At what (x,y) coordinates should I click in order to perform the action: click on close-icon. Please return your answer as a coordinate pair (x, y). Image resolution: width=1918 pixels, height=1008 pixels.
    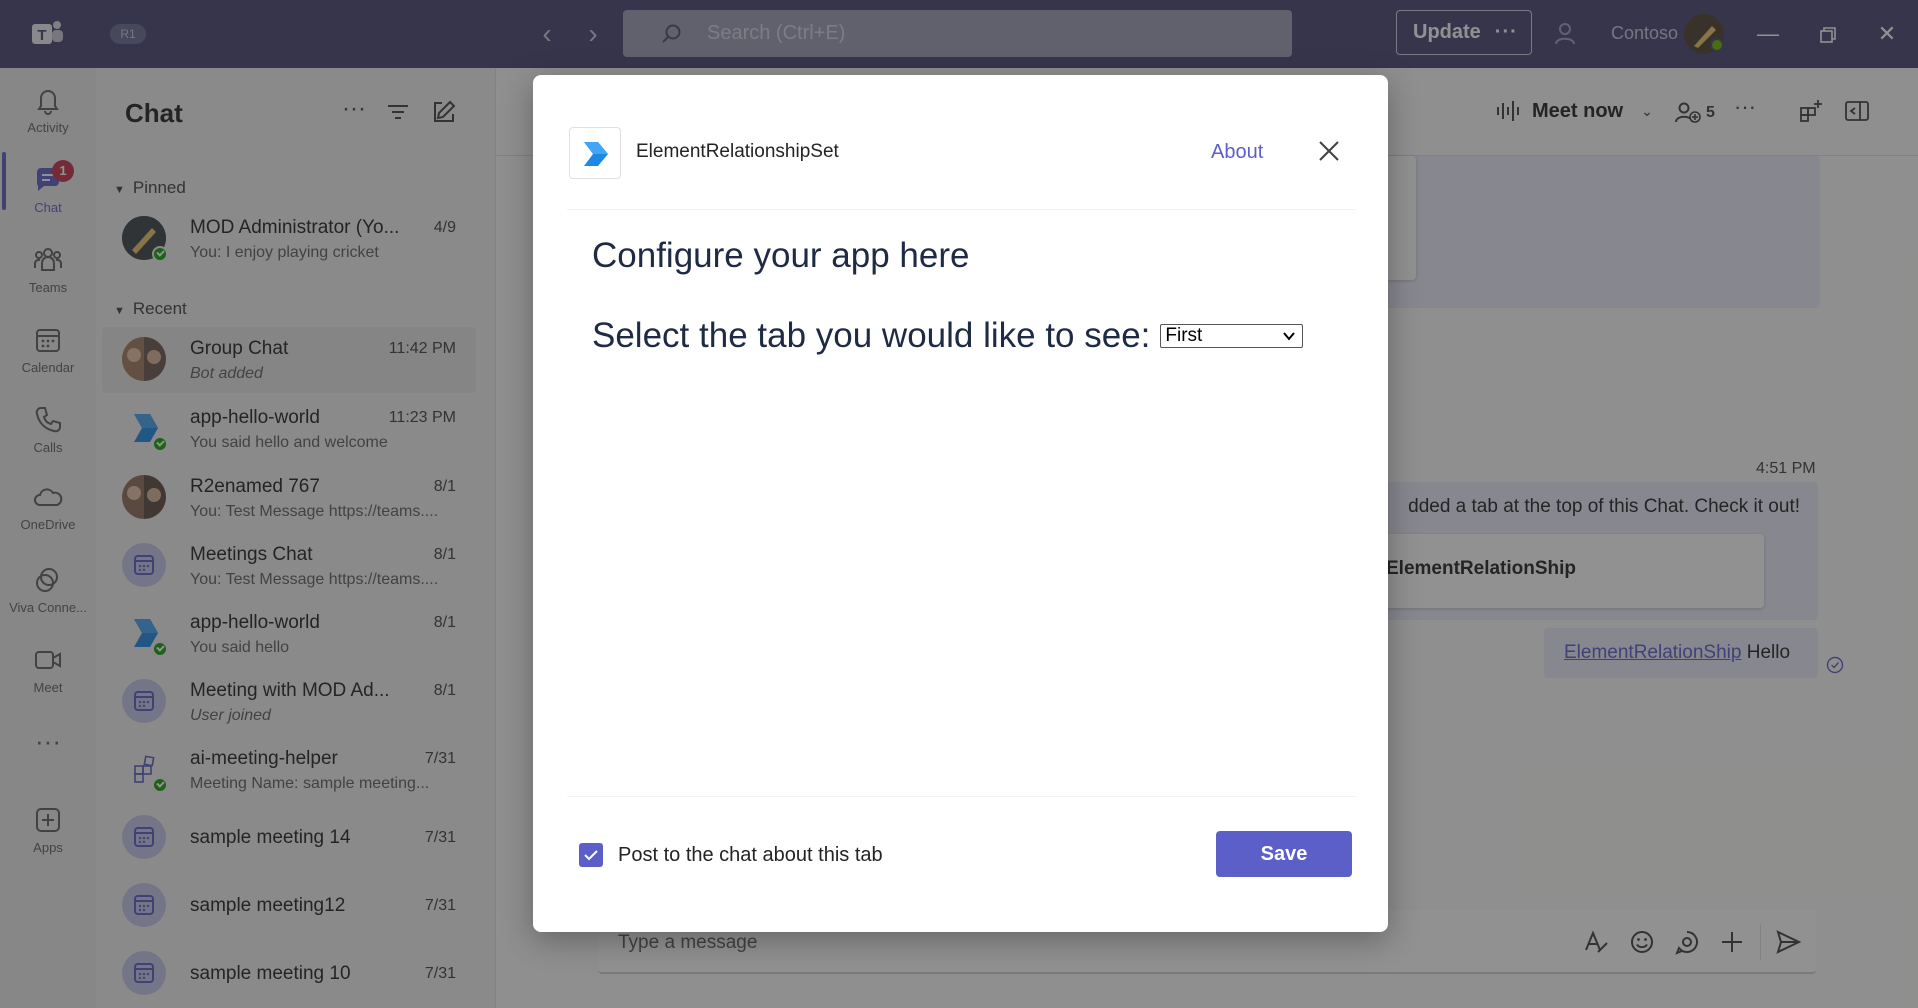
    Looking at the image, I should click on (1329, 151).